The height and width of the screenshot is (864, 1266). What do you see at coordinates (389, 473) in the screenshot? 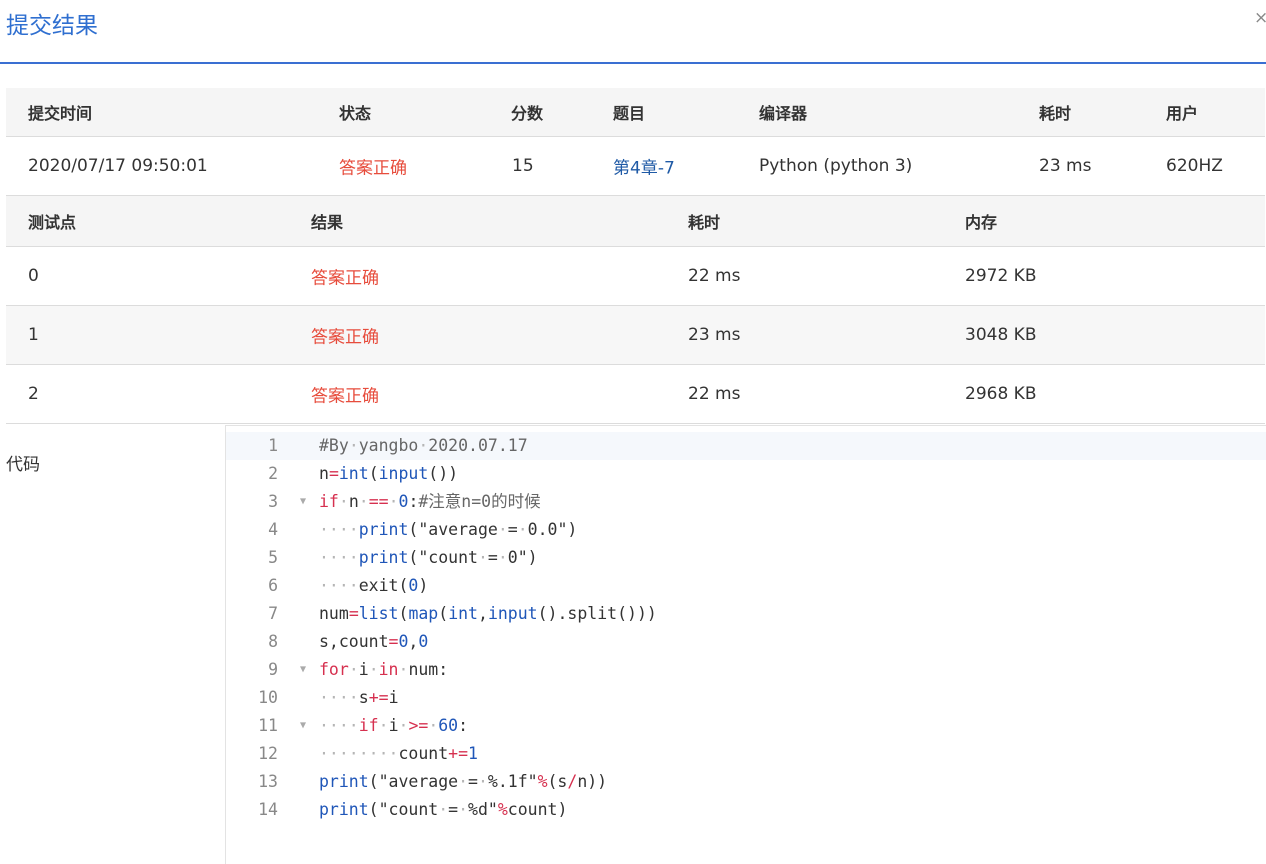
I see `code-text: n=int(input())` at bounding box center [389, 473].